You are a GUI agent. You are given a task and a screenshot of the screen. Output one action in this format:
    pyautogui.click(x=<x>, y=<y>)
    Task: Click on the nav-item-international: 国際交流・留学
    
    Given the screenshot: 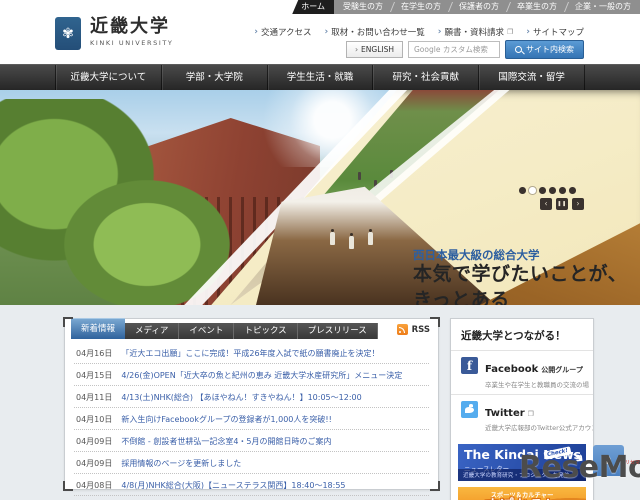 What is the action you would take?
    pyautogui.click(x=531, y=77)
    